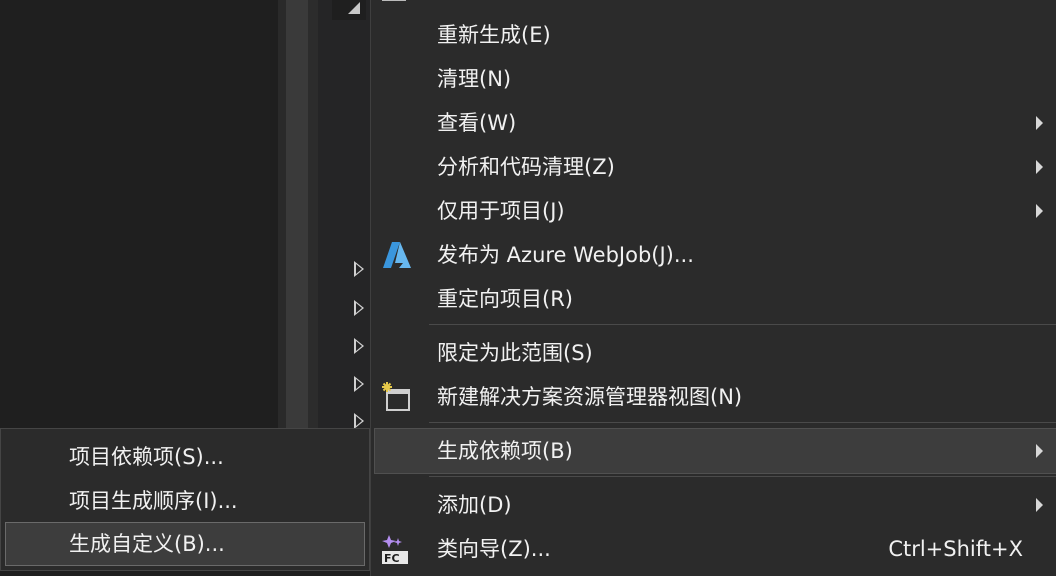  I want to click on menu-item-rebuild: 重新生成(E), so click(713, 35).